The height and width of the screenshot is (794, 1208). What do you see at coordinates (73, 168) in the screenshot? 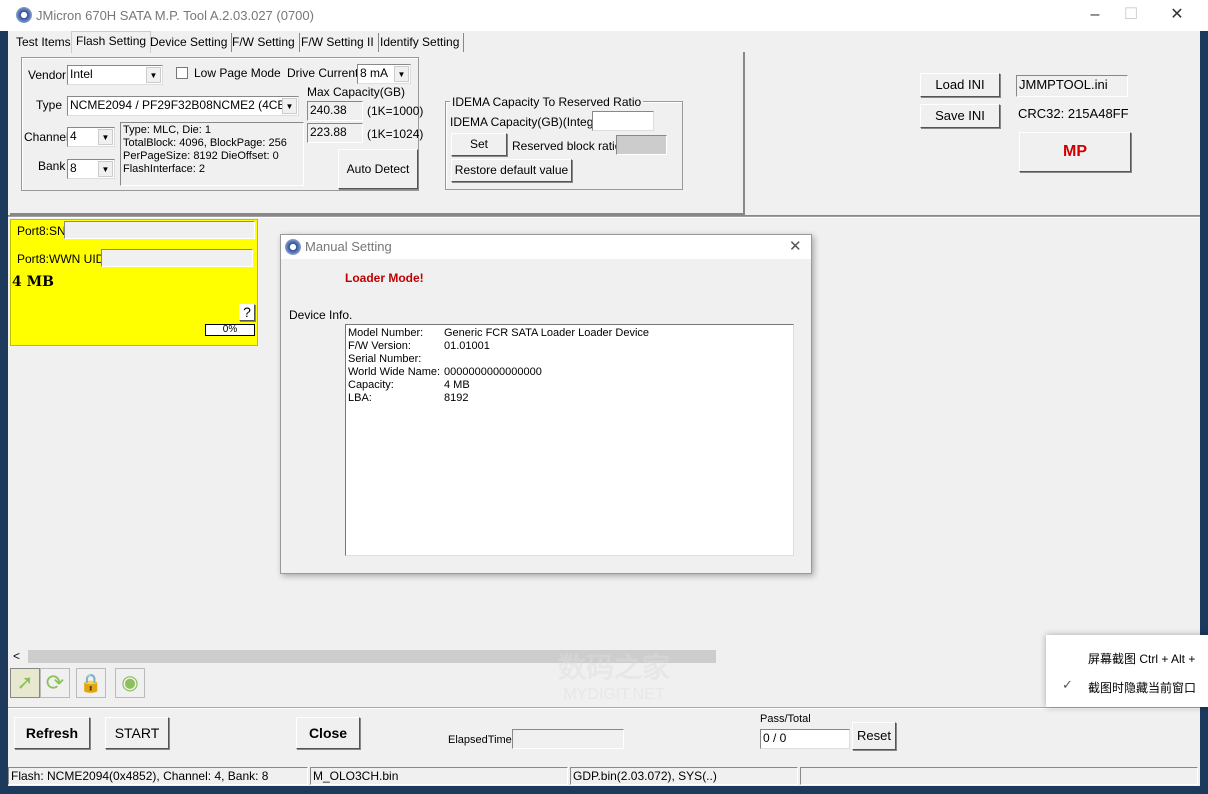
I see `bank-value: 8` at bounding box center [73, 168].